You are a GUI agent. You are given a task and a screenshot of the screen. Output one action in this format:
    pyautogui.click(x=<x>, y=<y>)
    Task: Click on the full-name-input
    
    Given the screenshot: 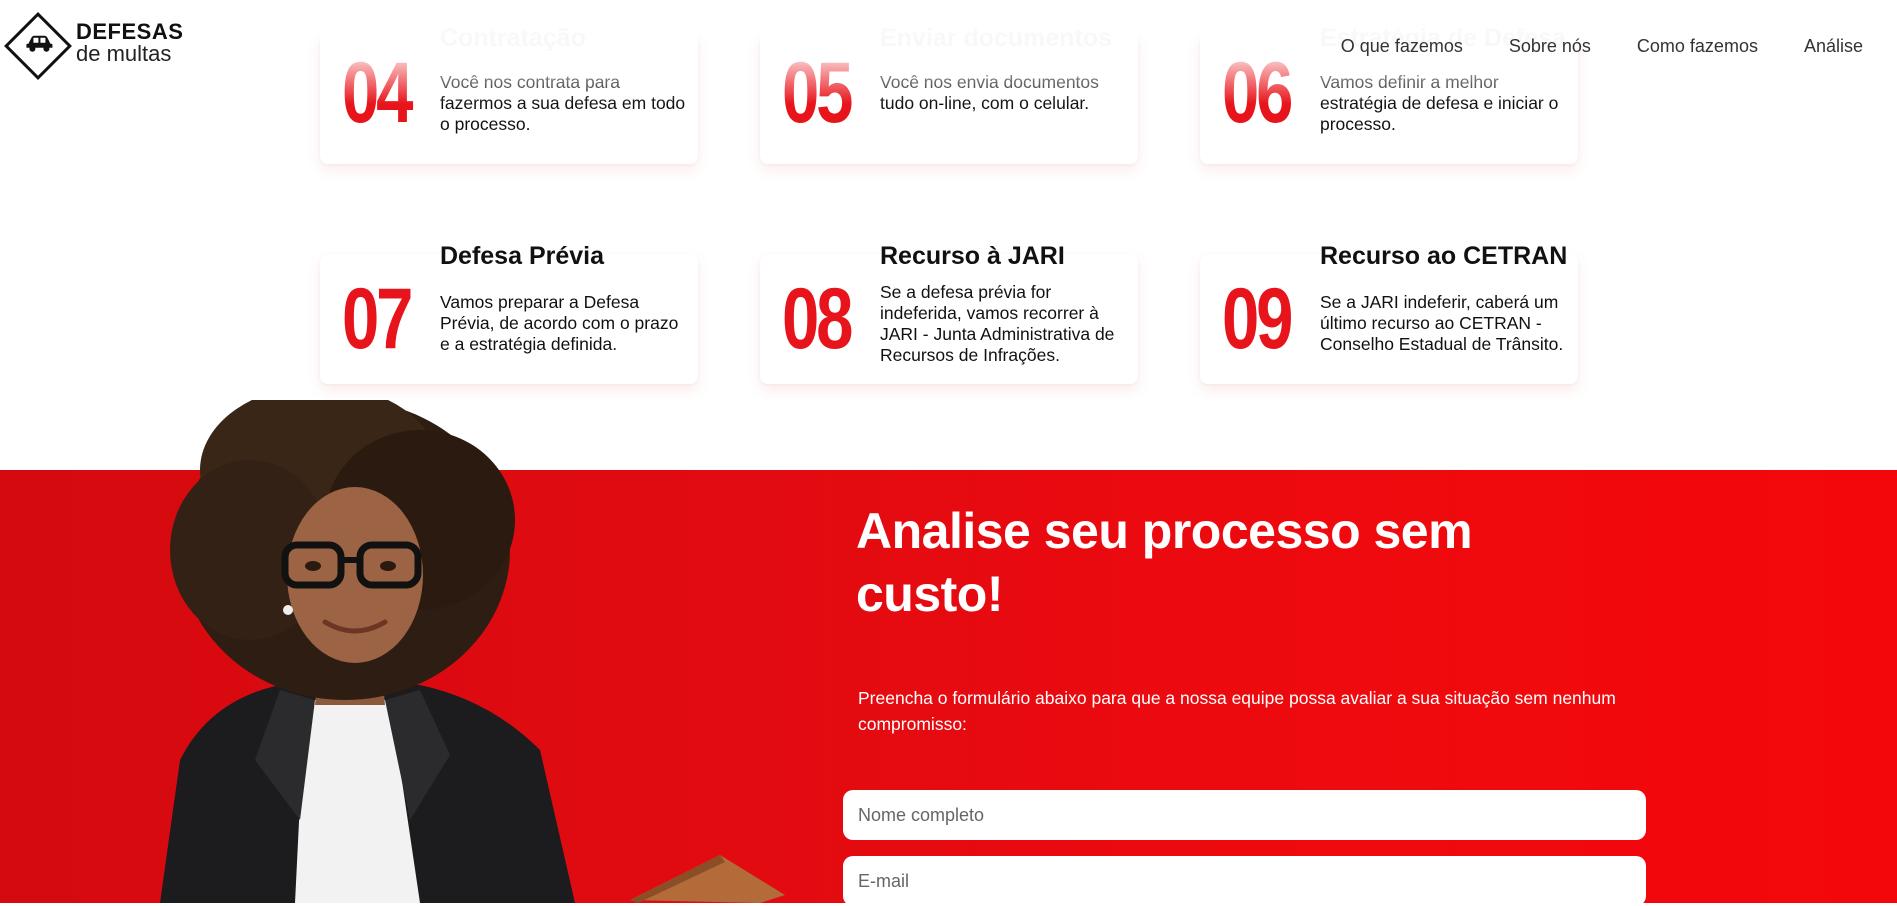 What is the action you would take?
    pyautogui.click(x=1244, y=815)
    